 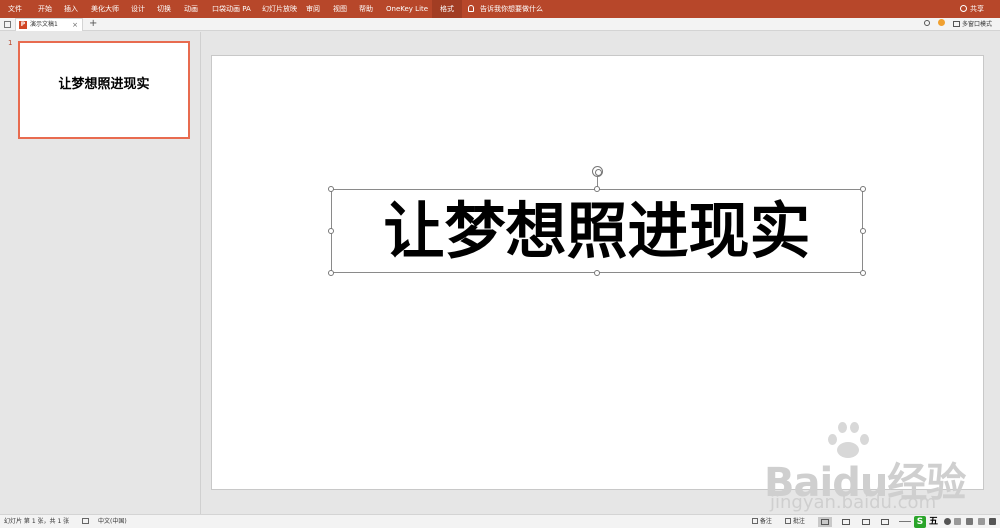 I want to click on sogou-ime-icon: S, so click(x=920, y=522).